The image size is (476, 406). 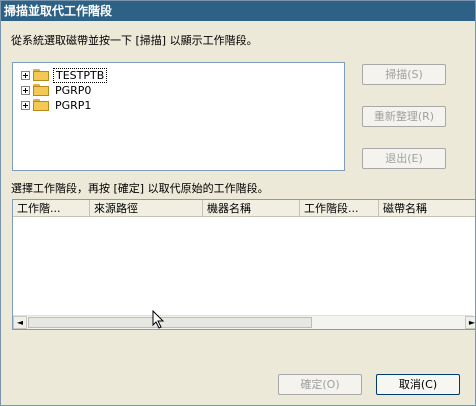 I want to click on tree-item-label: PGRP1, so click(x=73, y=105).